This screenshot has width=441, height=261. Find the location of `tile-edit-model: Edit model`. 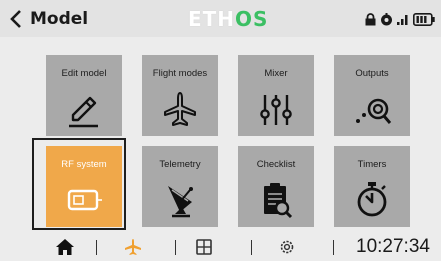

tile-edit-model: Edit model is located at coordinates (84, 95).